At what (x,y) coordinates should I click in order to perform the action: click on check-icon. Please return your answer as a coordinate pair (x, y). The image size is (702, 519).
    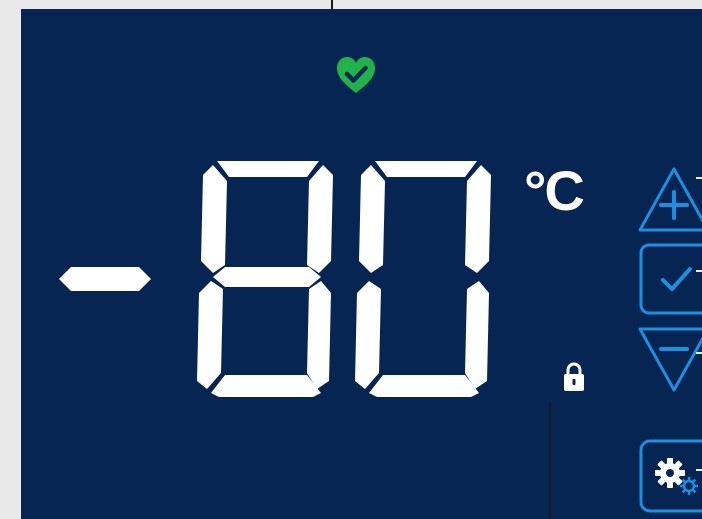
    Looking at the image, I should click on (670, 279).